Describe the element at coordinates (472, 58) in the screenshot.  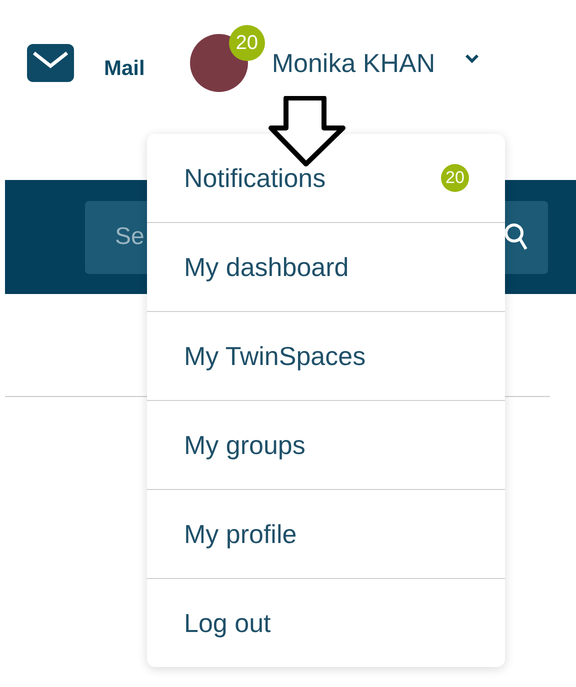
I see `chevron-down-icon` at that location.